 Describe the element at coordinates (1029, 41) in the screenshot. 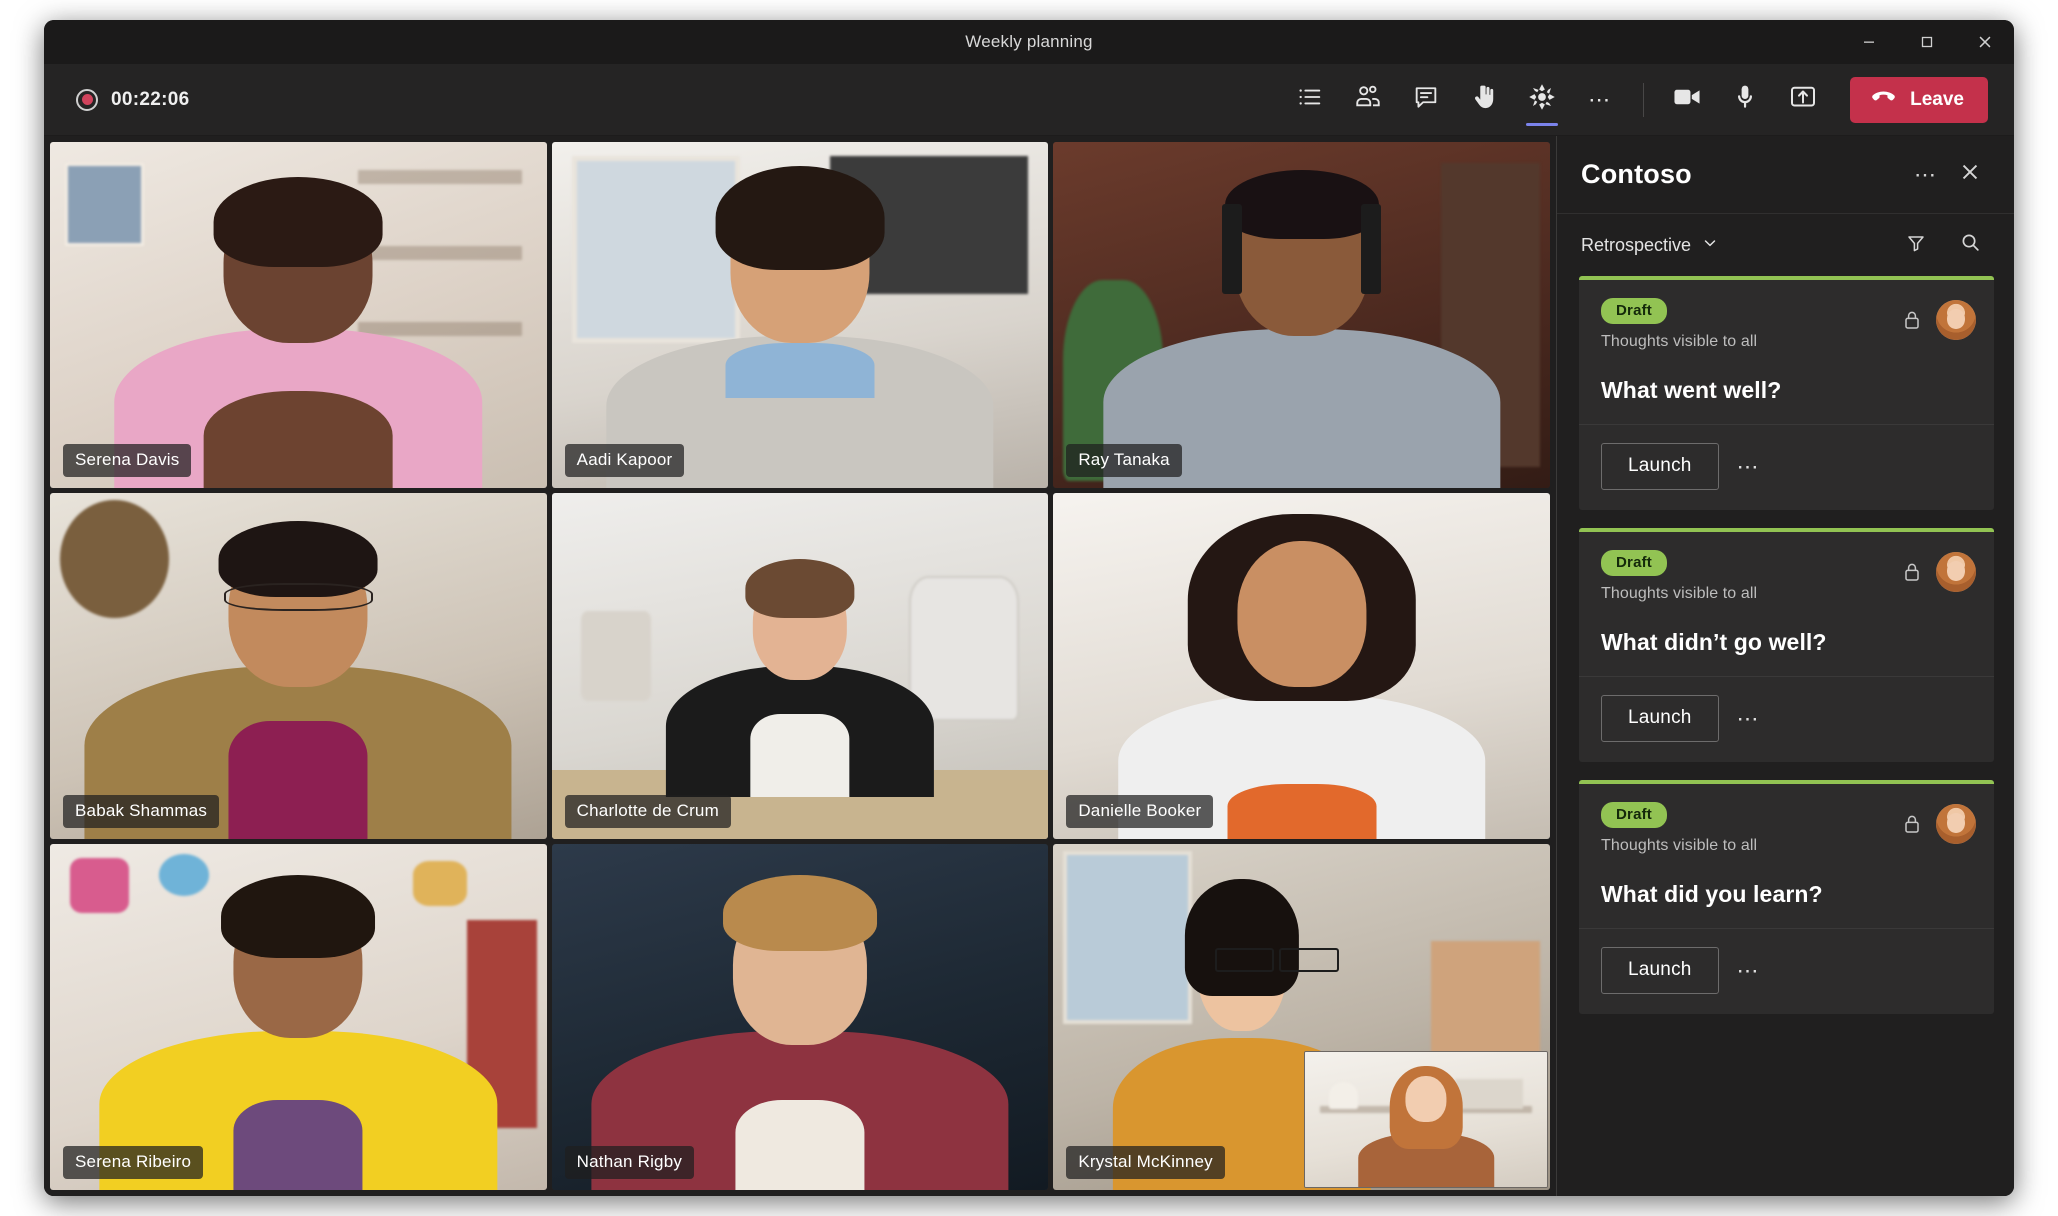

I see `window-title: Weekly planning` at that location.